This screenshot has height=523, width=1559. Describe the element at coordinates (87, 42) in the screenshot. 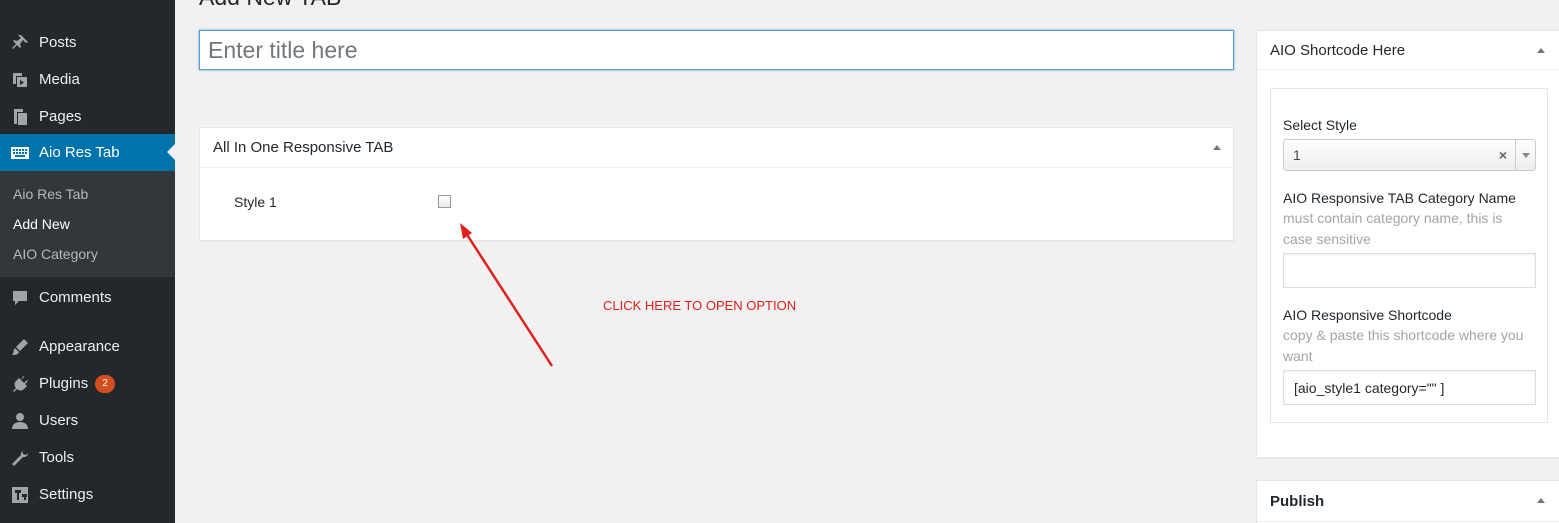

I see `sidebar-item-posts: Posts` at that location.